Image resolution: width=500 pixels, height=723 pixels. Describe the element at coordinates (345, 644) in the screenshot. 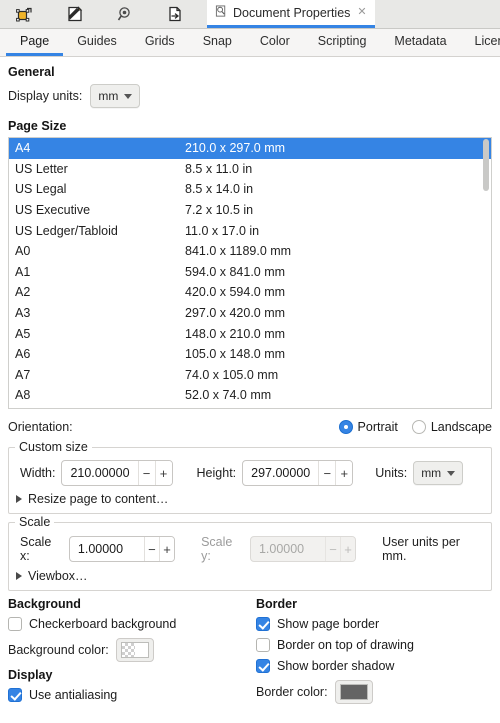

I see `border-on-top-label: Border on top of drawing` at that location.